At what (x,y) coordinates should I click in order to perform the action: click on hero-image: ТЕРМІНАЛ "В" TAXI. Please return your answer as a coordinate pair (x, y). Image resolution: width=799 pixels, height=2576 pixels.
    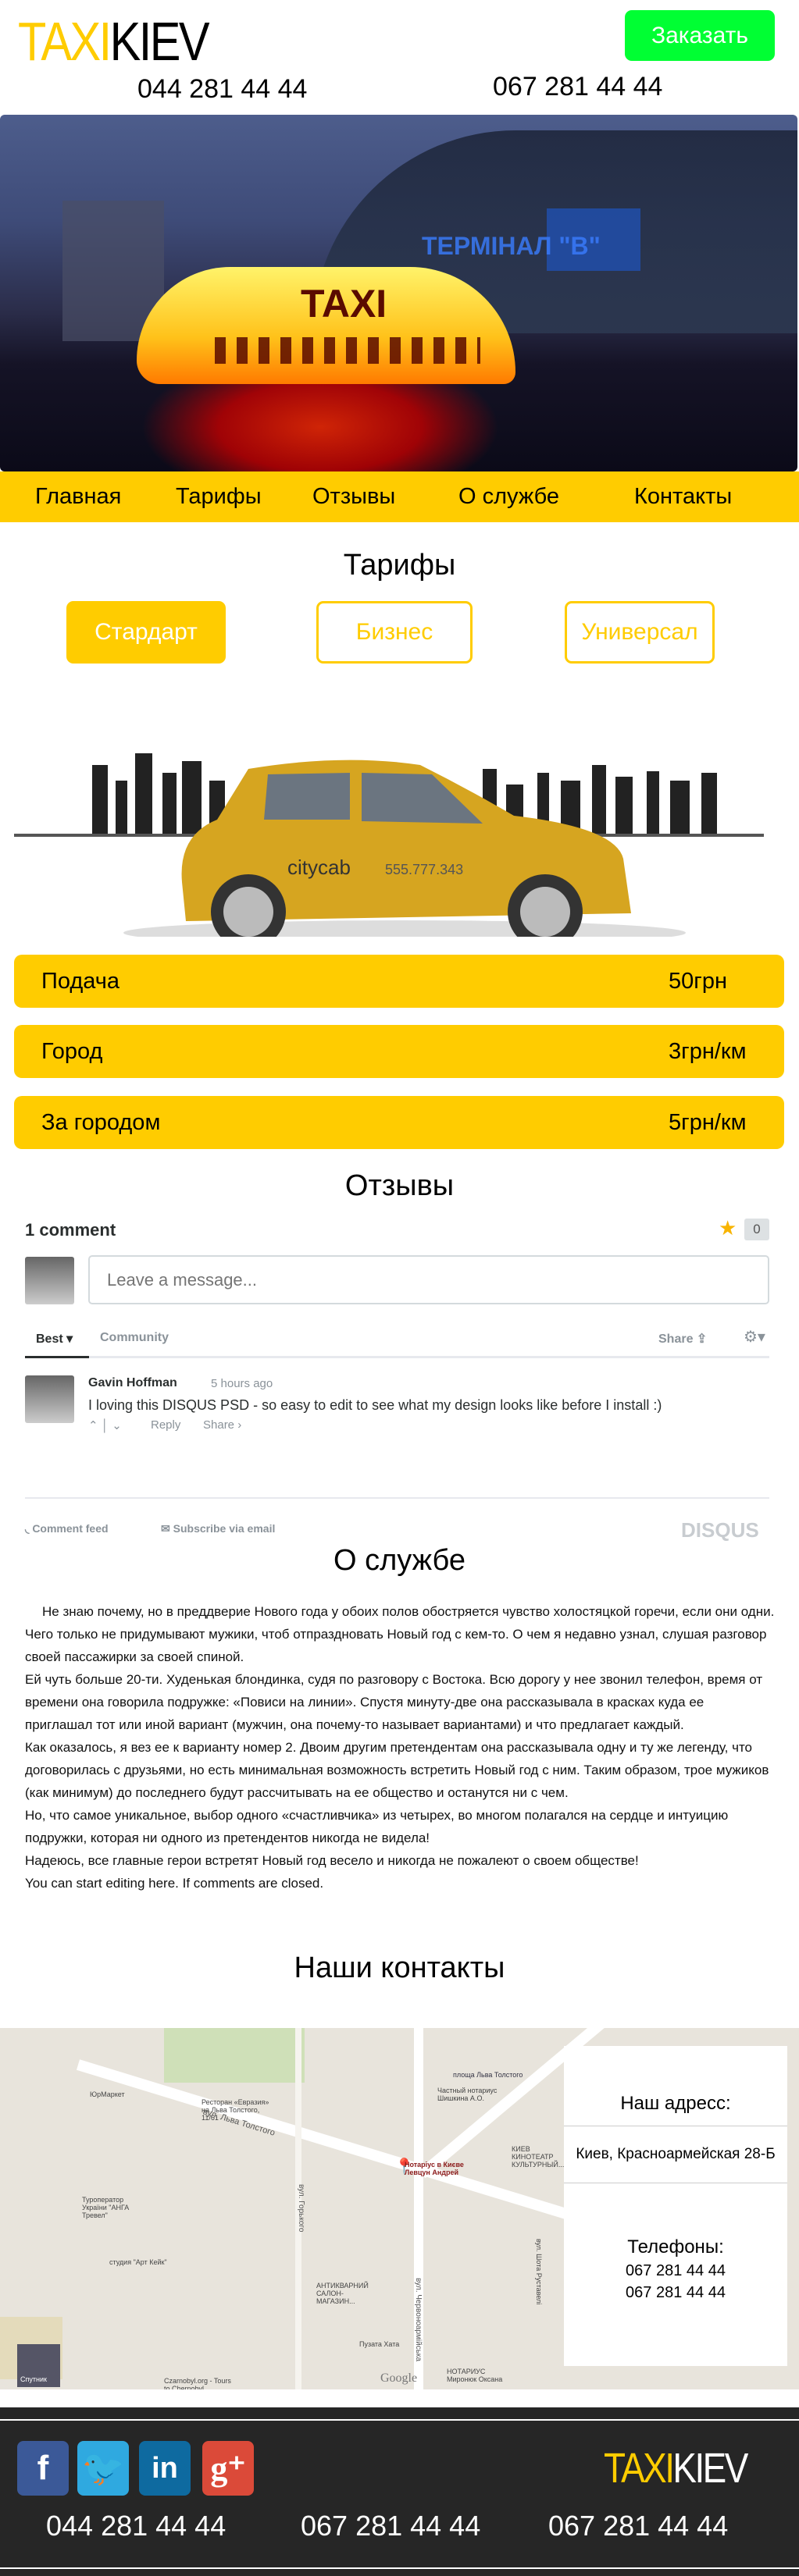
    Looking at the image, I should click on (398, 293).